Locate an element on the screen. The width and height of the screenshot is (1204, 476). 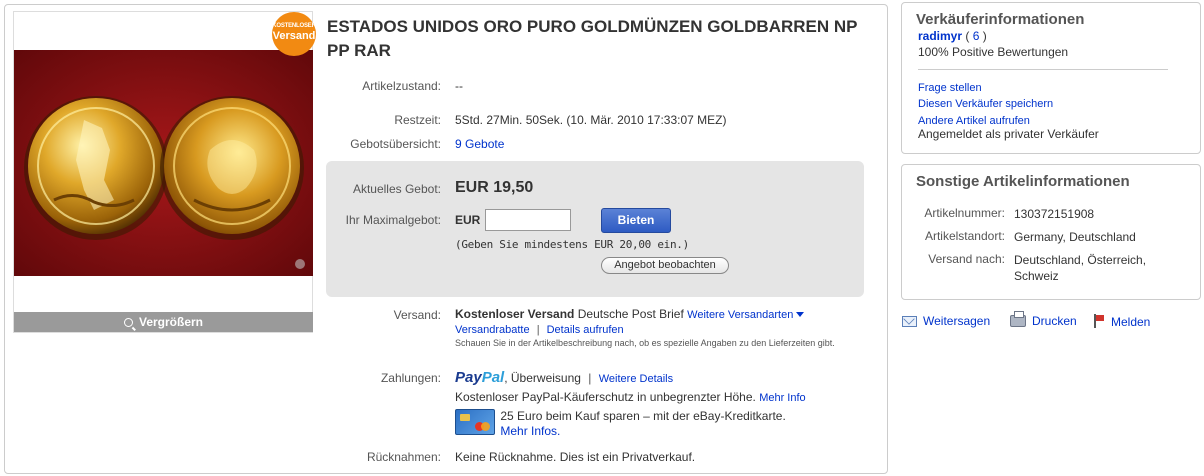
enlarge-image-button: Vergrößern is located at coordinates (163, 322).